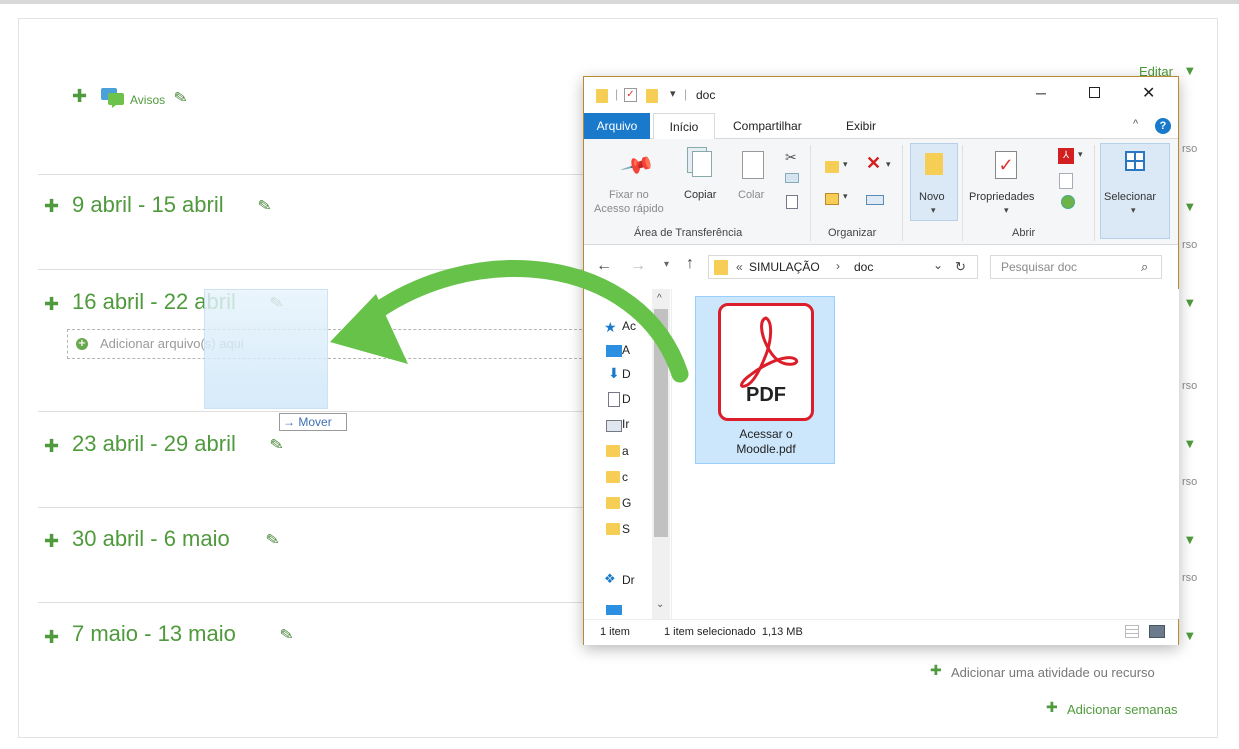 The height and width of the screenshot is (749, 1239). What do you see at coordinates (148, 205) in the screenshot?
I see `week-title-1: 9 abril - 15 abril` at bounding box center [148, 205].